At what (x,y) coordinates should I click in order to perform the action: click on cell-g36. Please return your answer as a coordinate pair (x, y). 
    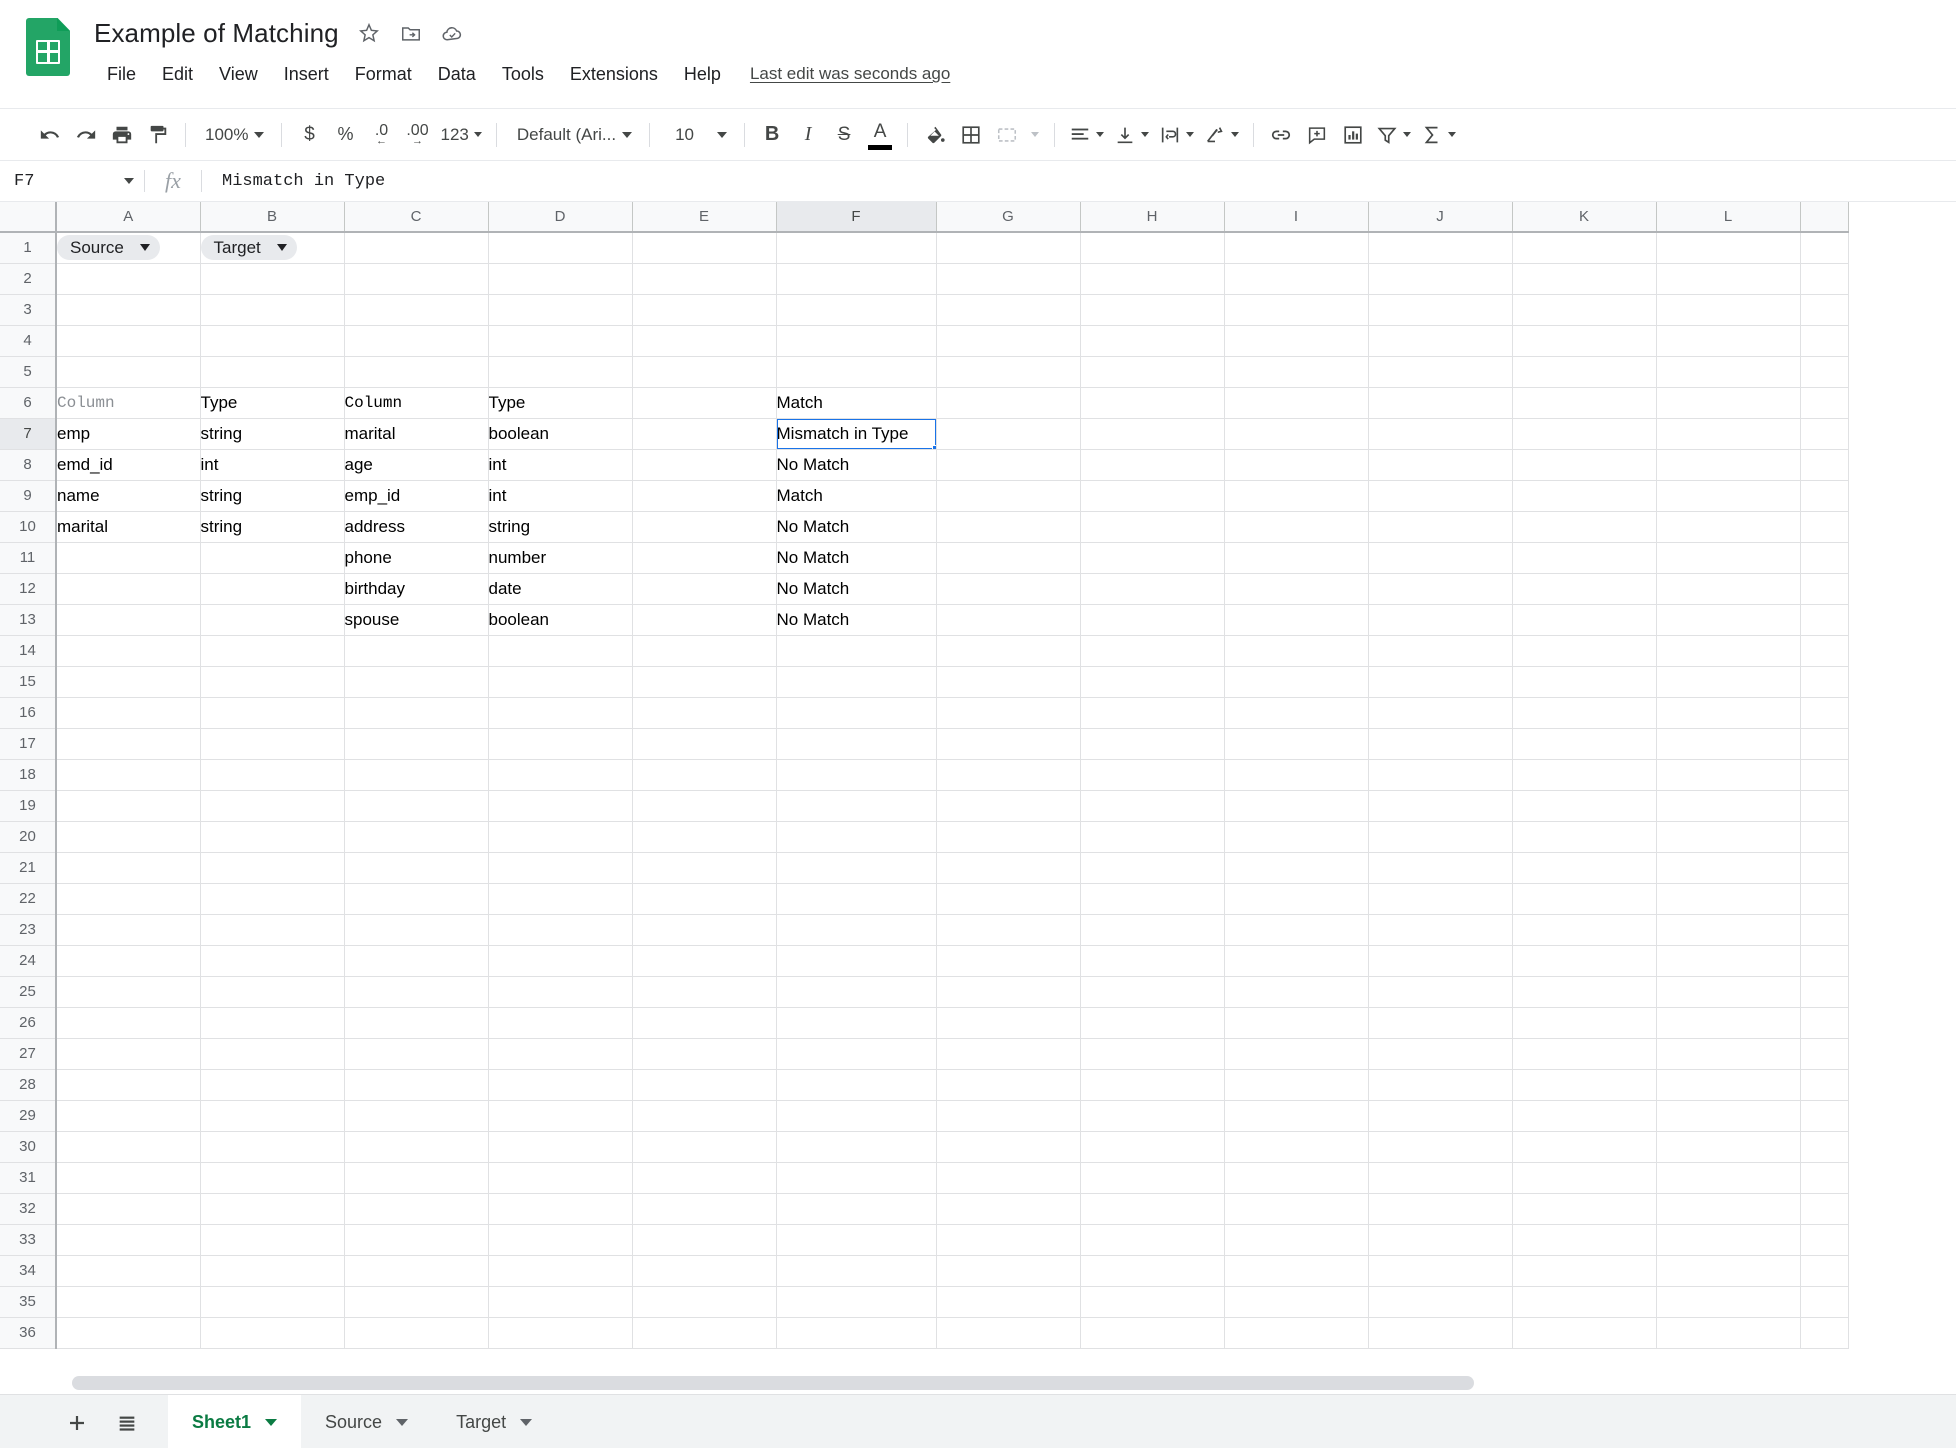
    Looking at the image, I should click on (1008, 1333).